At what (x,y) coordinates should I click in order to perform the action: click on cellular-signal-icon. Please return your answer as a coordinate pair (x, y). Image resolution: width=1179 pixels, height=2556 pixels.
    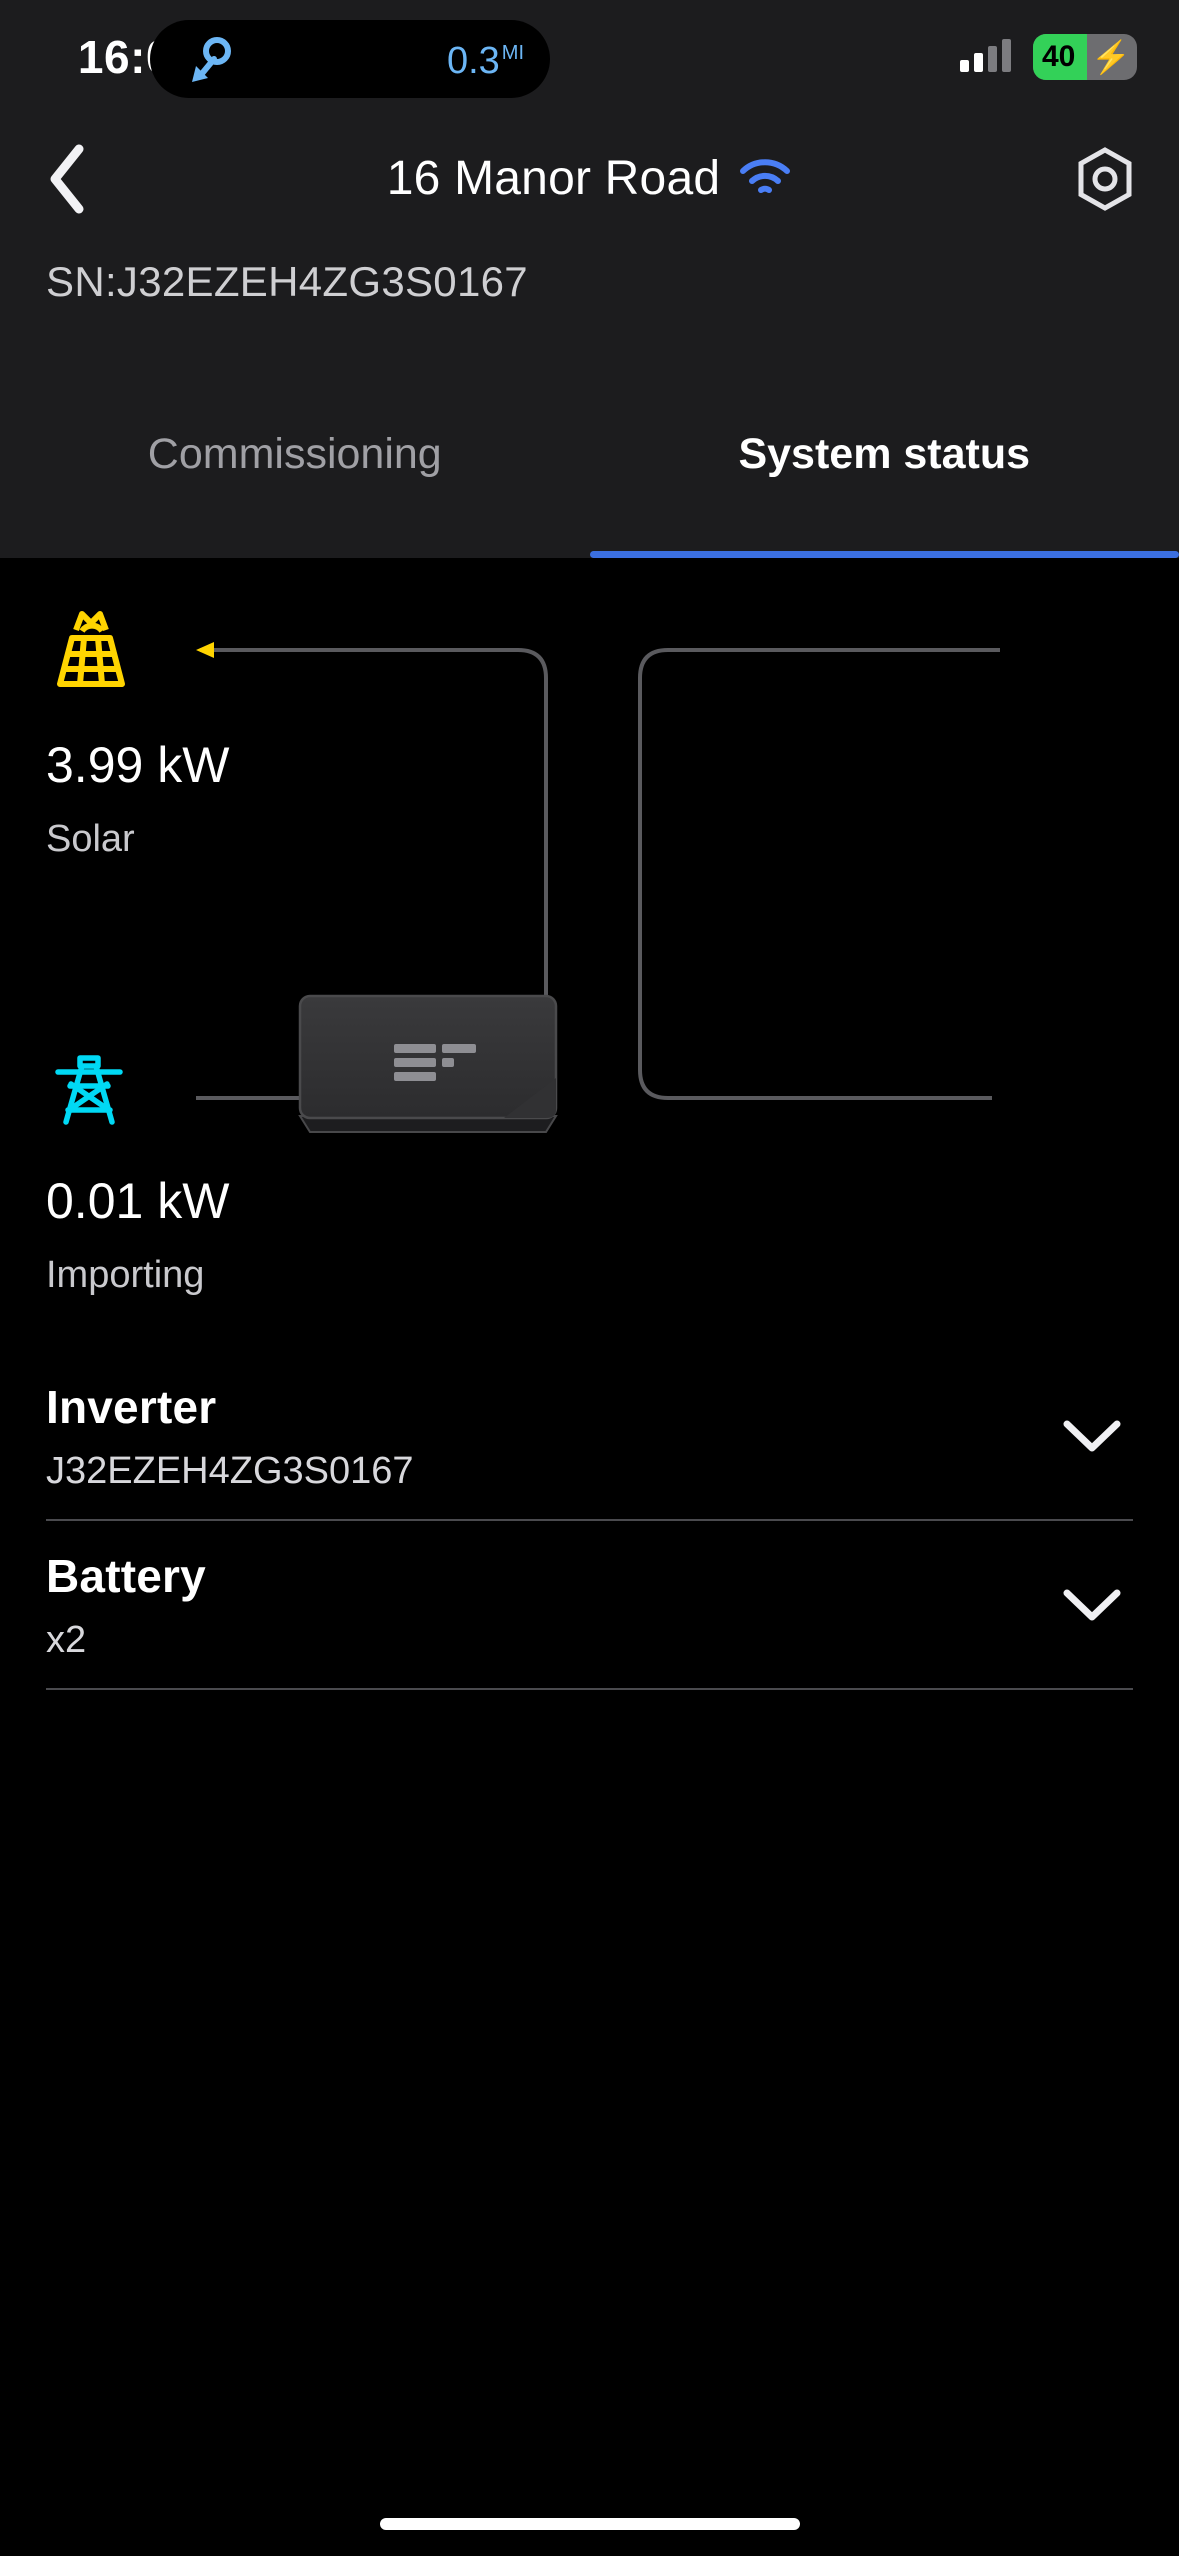
    Looking at the image, I should click on (985, 55).